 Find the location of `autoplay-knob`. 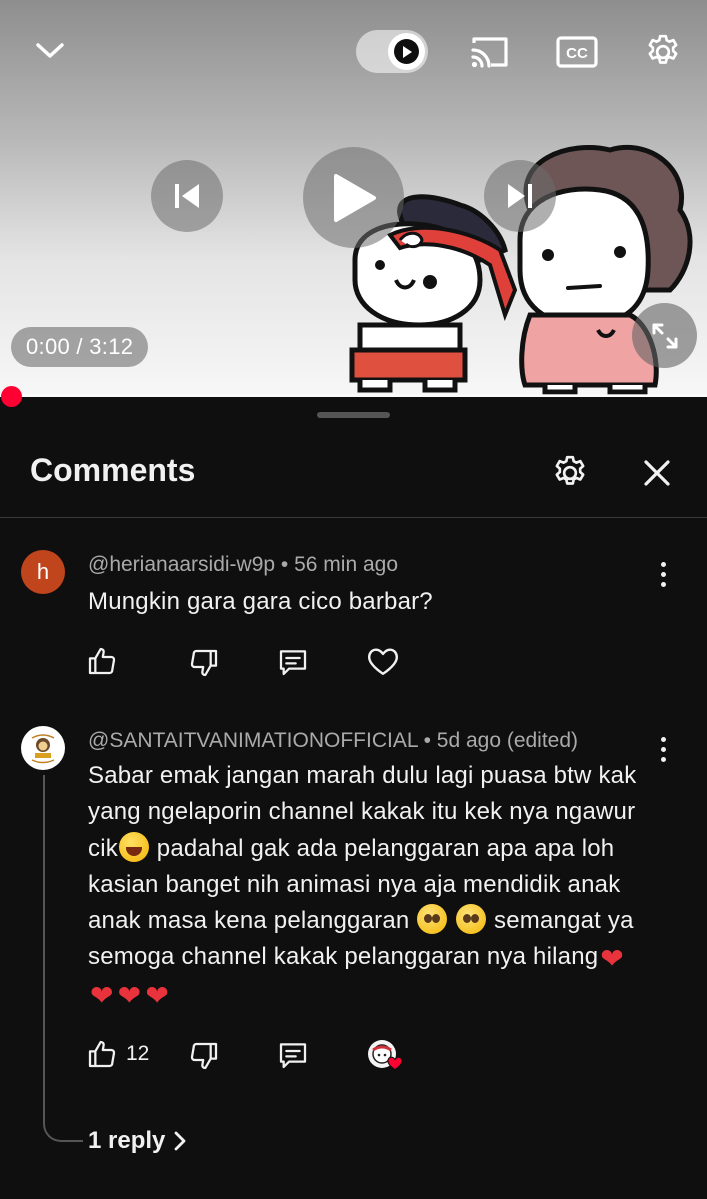

autoplay-knob is located at coordinates (406, 51).